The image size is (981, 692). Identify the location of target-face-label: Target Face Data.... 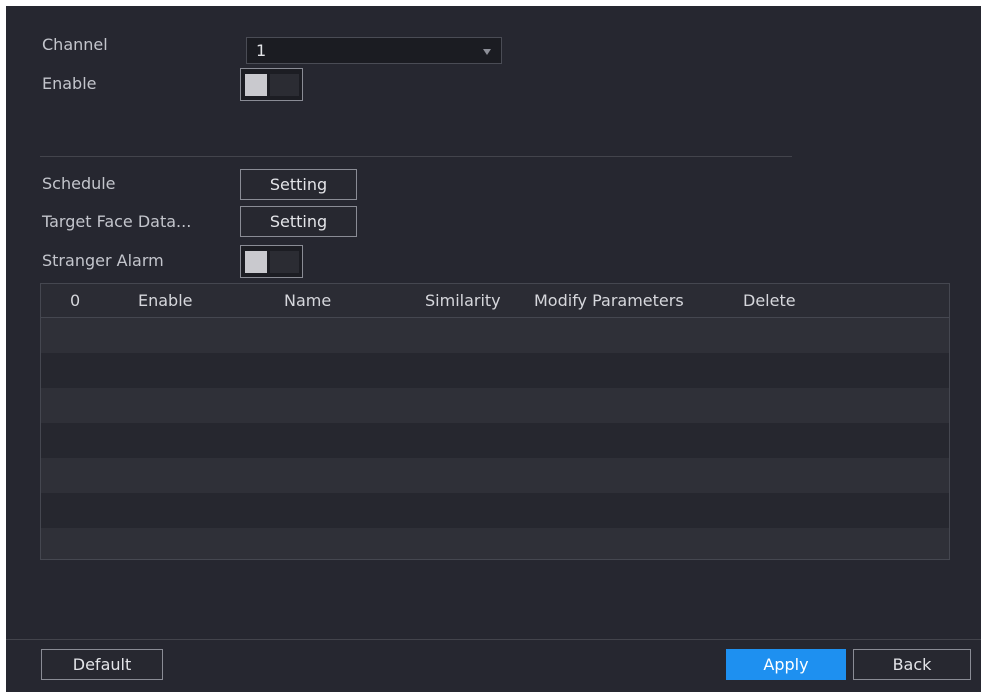
(117, 221).